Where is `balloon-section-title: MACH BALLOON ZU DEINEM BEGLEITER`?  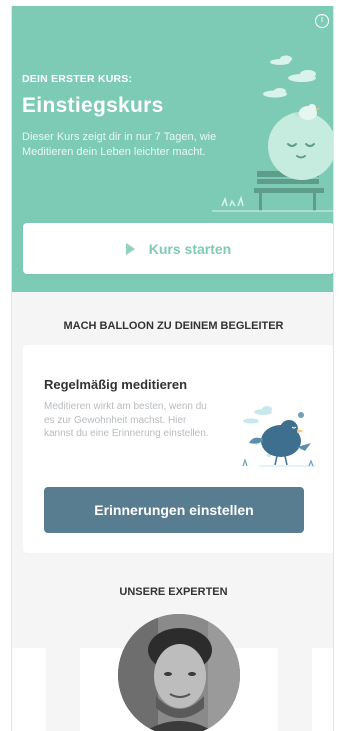
balloon-section-title: MACH BALLOON ZU DEINEM BEGLEITER is located at coordinates (173, 326).